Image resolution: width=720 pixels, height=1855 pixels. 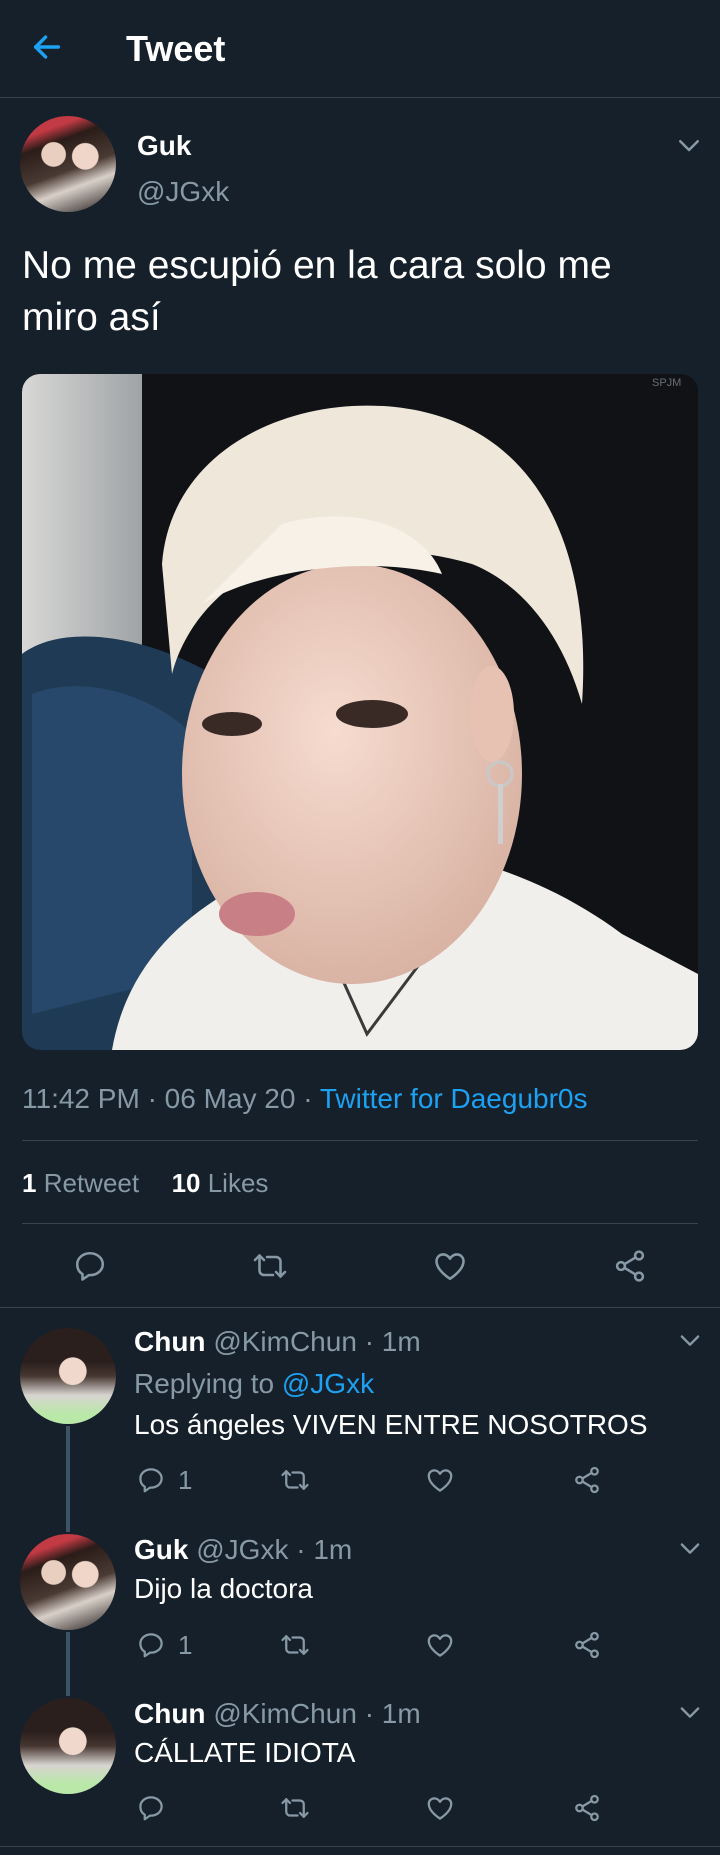 I want to click on reply-header: Guk @JGxk · 1m, so click(x=243, y=1550).